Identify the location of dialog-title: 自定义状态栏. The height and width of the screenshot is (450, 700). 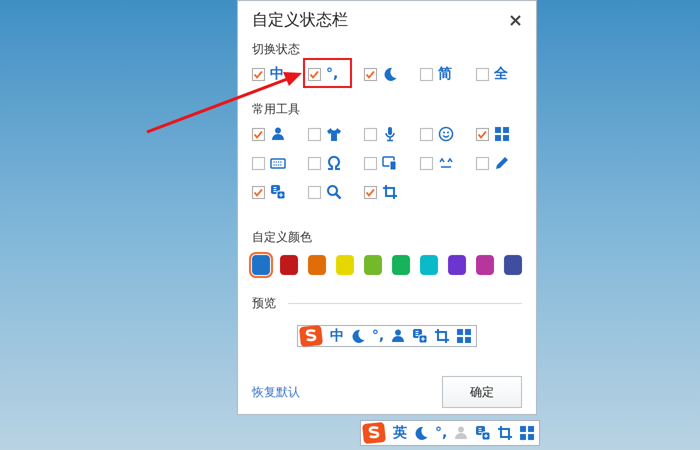
(300, 20).